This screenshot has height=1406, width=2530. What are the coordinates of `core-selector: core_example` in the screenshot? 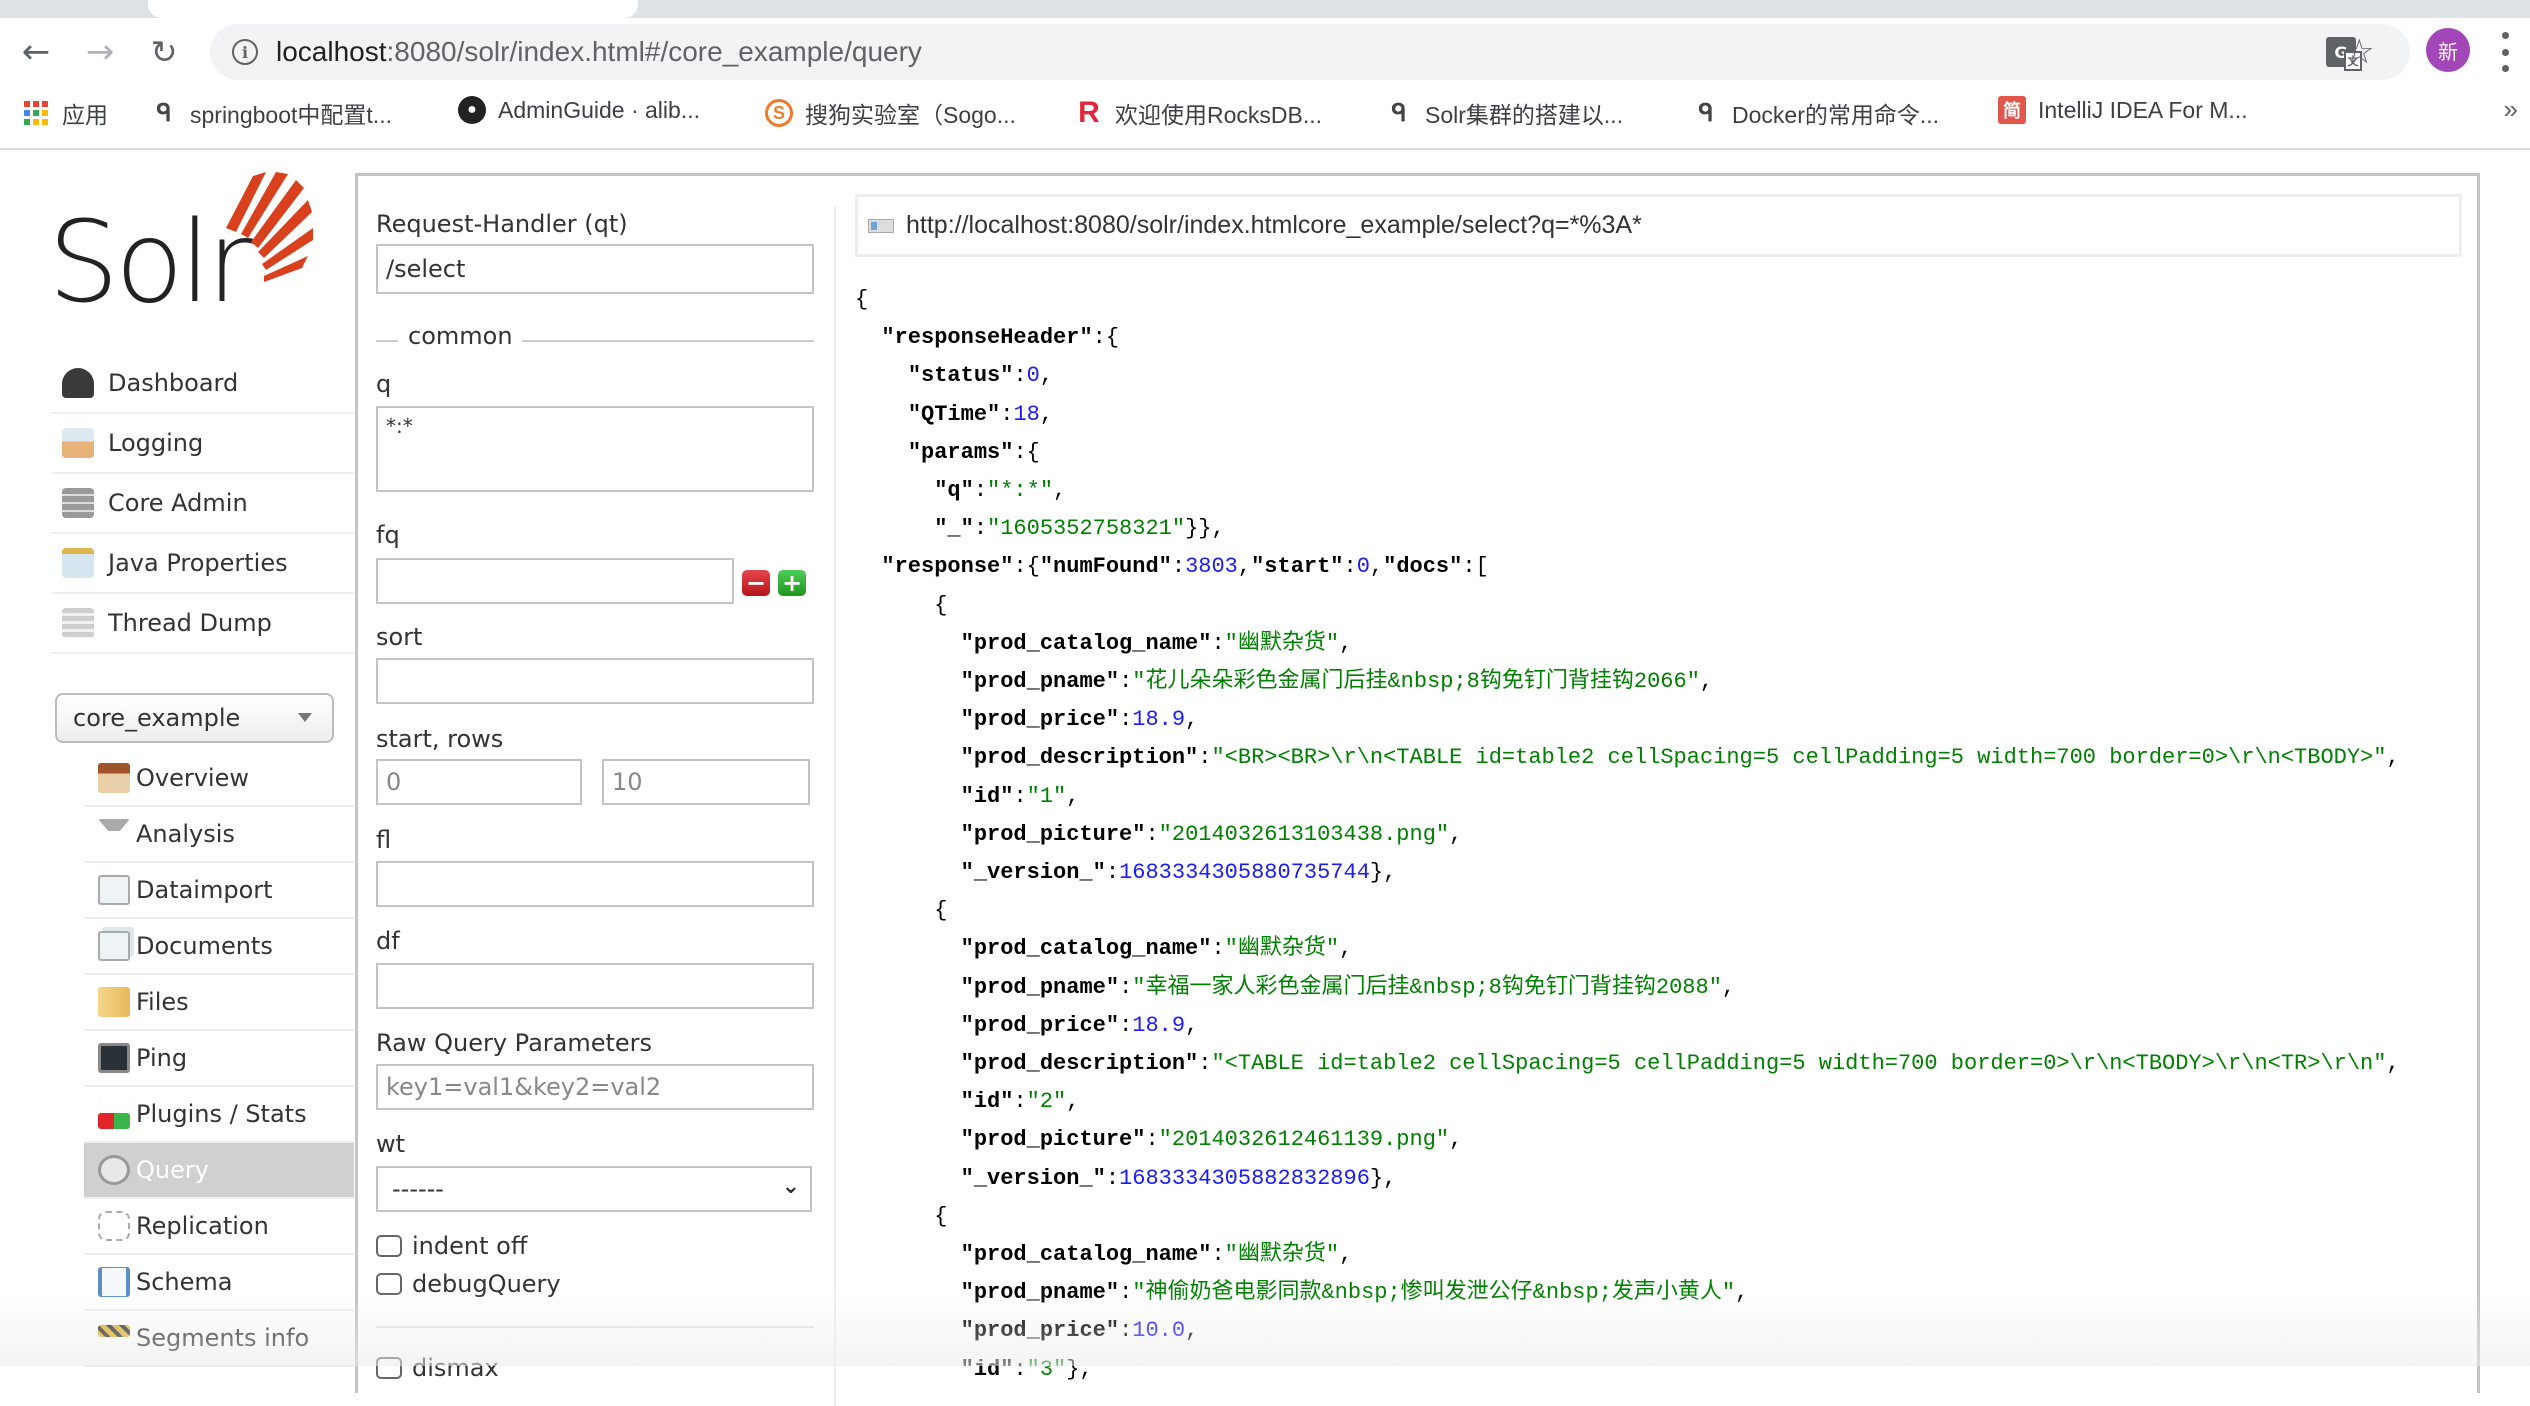 It's located at (194, 718).